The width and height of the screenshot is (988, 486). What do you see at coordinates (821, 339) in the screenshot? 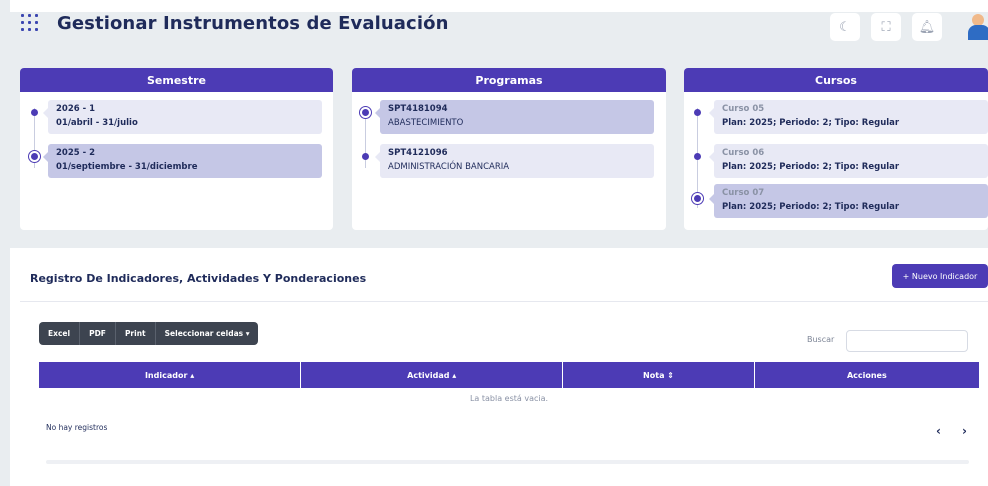
I see `search-label: Buscar` at bounding box center [821, 339].